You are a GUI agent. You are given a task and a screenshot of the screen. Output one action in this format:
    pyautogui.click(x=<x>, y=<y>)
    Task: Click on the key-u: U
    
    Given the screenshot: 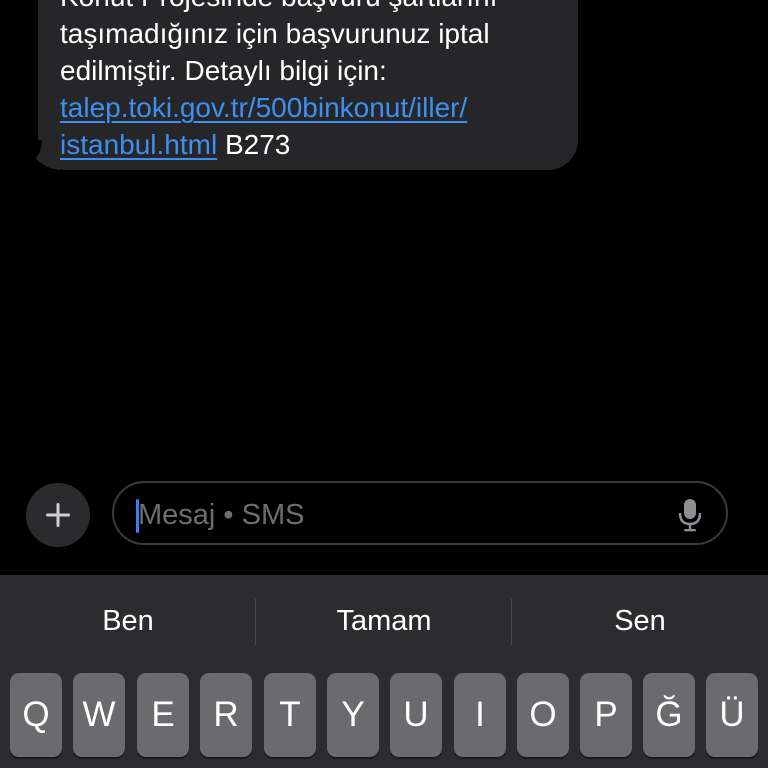 What is the action you would take?
    pyautogui.click(x=416, y=715)
    